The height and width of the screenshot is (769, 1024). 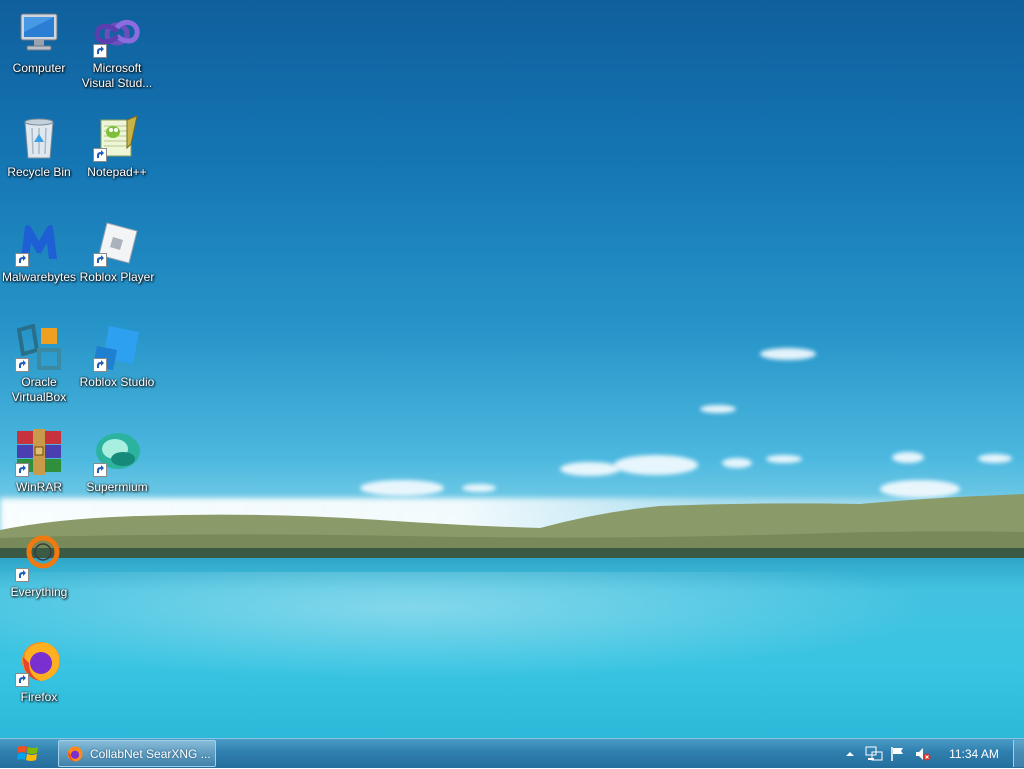 I want to click on desktop-icon-computer: Computer, so click(x=39, y=43).